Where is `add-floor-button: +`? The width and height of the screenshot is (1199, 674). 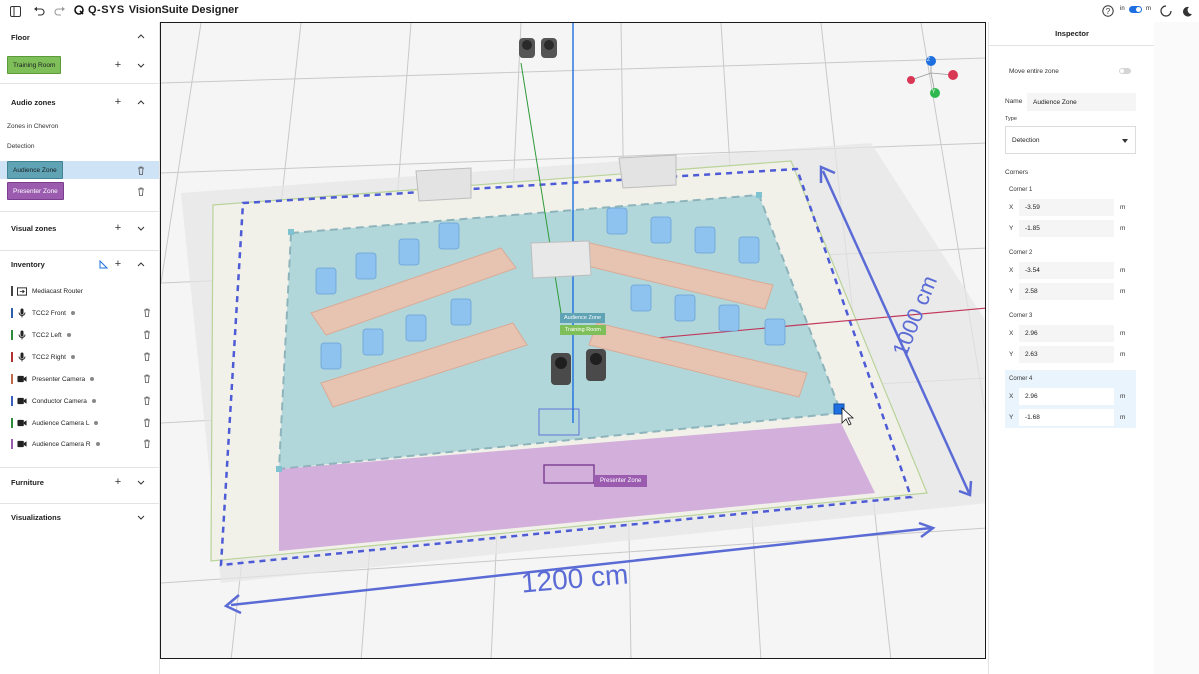 add-floor-button: + is located at coordinates (118, 65).